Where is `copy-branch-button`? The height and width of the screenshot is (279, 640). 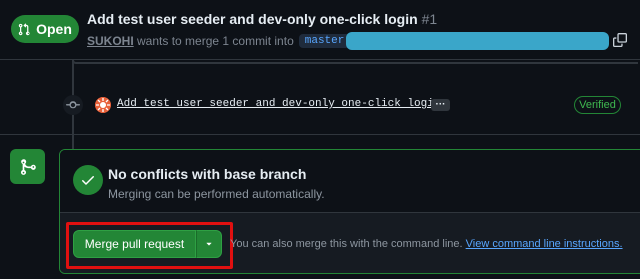
copy-branch-button is located at coordinates (620, 40).